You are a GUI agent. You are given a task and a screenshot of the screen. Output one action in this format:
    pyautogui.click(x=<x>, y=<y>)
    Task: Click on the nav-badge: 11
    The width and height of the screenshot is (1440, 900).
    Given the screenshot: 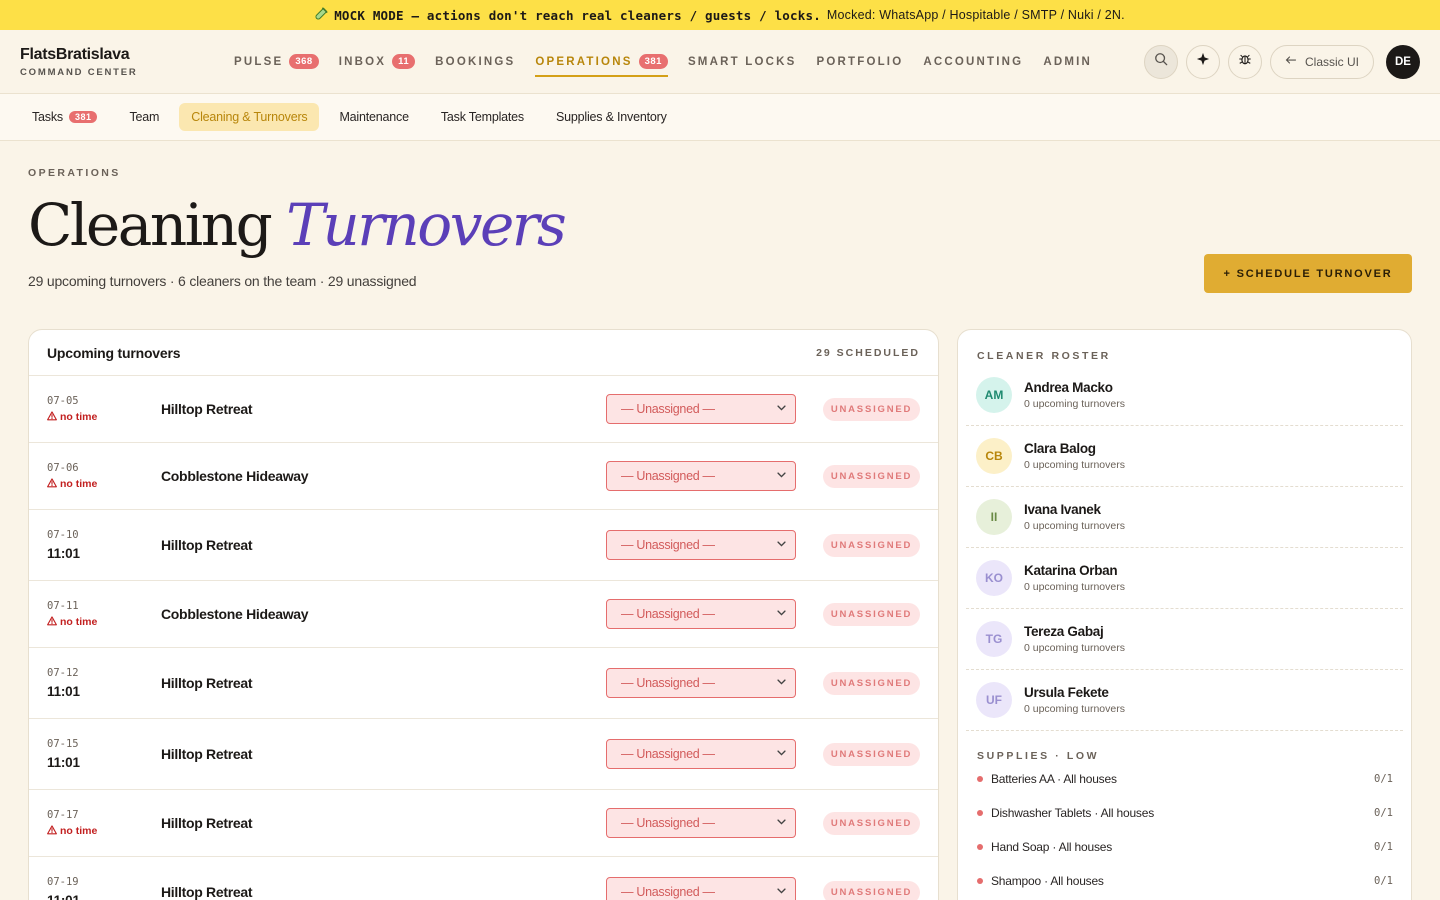 What is the action you would take?
    pyautogui.click(x=404, y=61)
    